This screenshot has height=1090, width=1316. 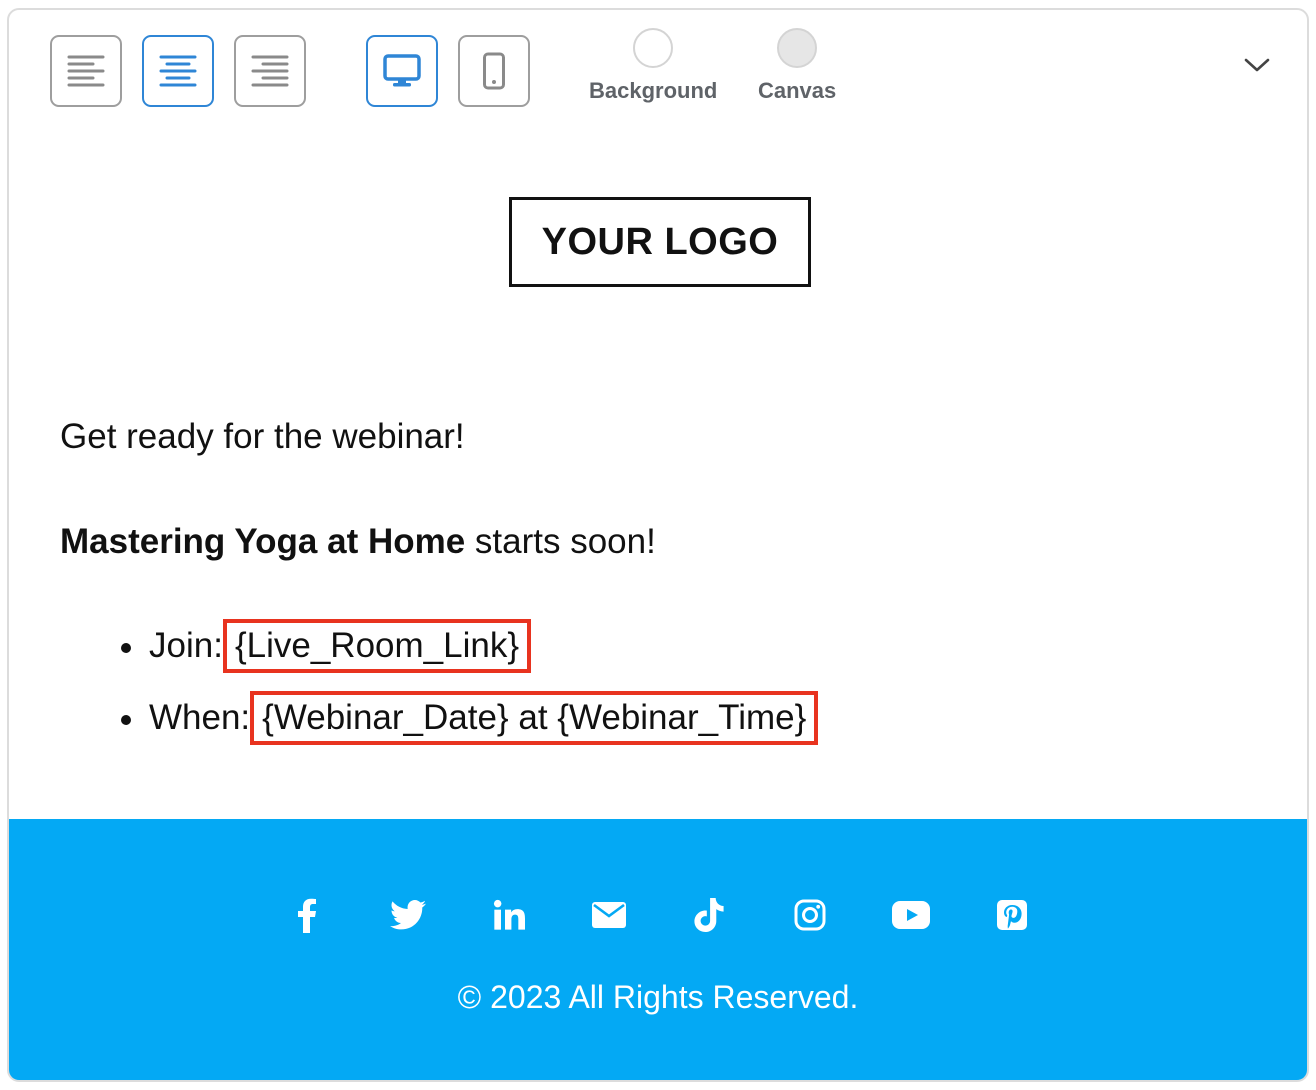 What do you see at coordinates (560, 541) in the screenshot?
I see `headline-rest: starts soon!` at bounding box center [560, 541].